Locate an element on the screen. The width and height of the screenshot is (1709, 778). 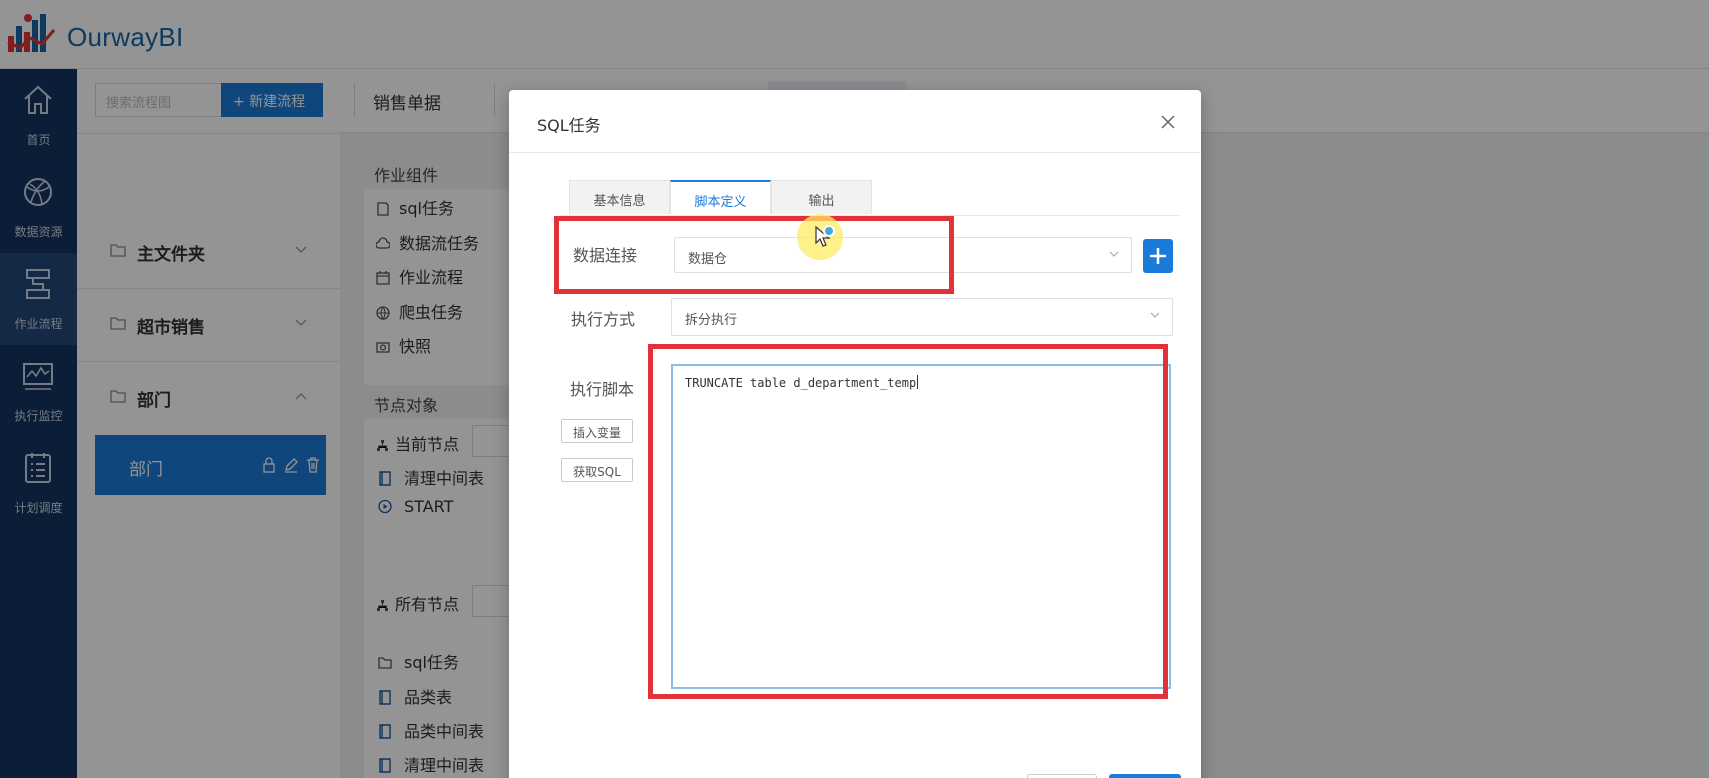
get-sql-button: 获取SQL is located at coordinates (597, 470).